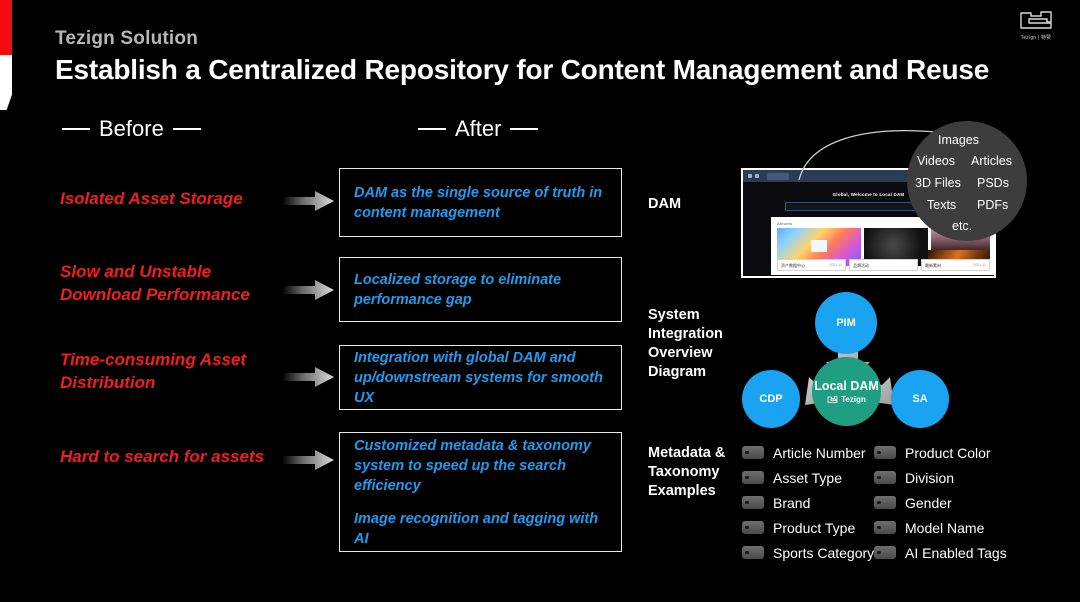 This screenshot has width=1080, height=602. Describe the element at coordinates (155, 283) in the screenshot. I see `before-item-1: Slow and Unstable Download Performance` at that location.